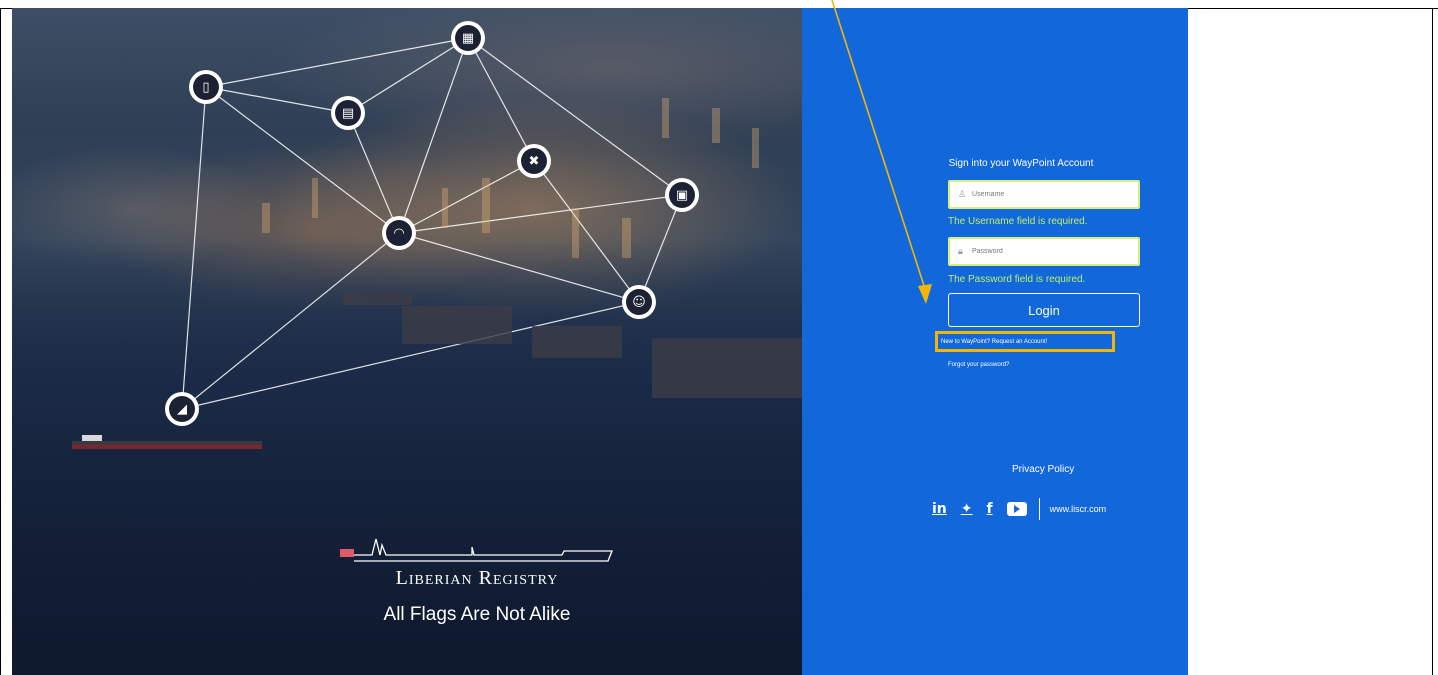 Image resolution: width=1438 pixels, height=675 pixels. What do you see at coordinates (1052, 251) in the screenshot?
I see `password-input` at bounding box center [1052, 251].